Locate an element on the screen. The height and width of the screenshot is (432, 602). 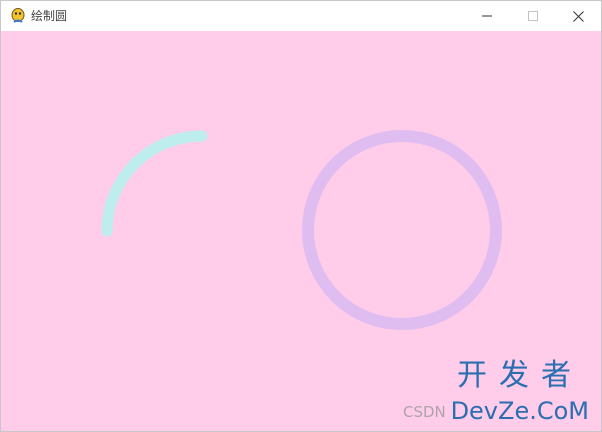
minimize-button is located at coordinates (487, 16).